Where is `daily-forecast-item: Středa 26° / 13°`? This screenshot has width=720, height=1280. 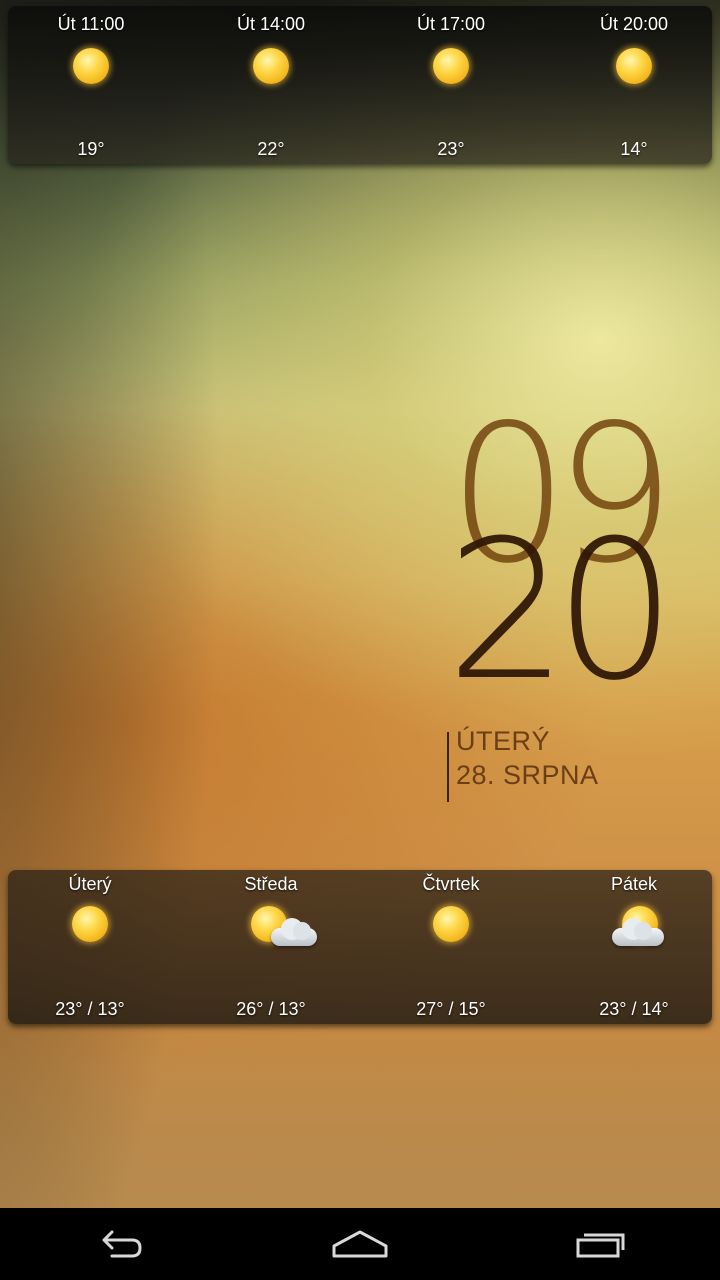
daily-forecast-item: Středa 26° / 13° is located at coordinates (271, 947).